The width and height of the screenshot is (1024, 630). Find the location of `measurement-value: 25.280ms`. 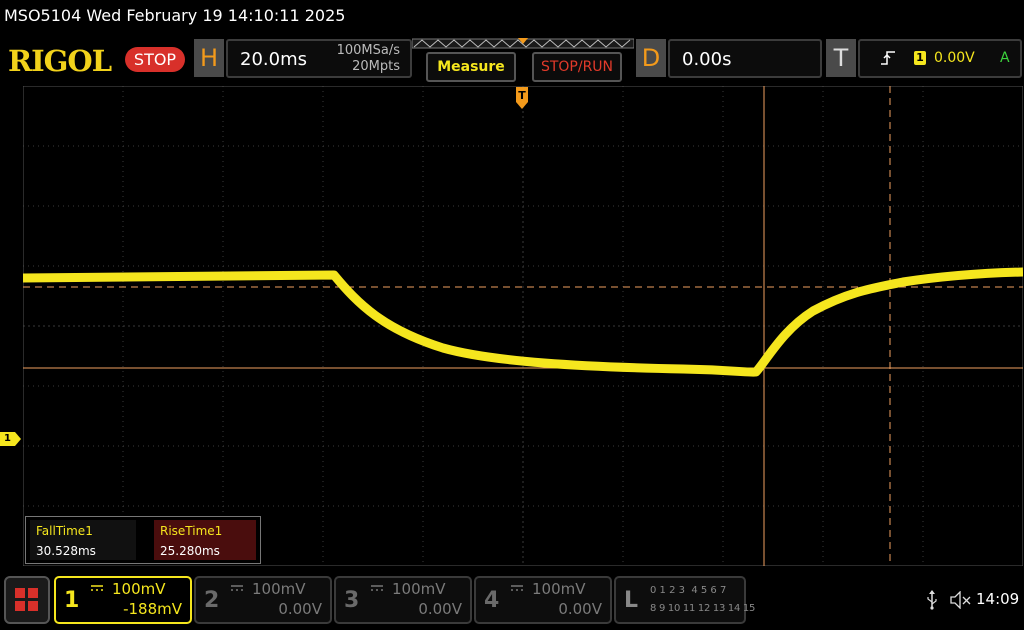

measurement-value: 25.280ms is located at coordinates (190, 551).